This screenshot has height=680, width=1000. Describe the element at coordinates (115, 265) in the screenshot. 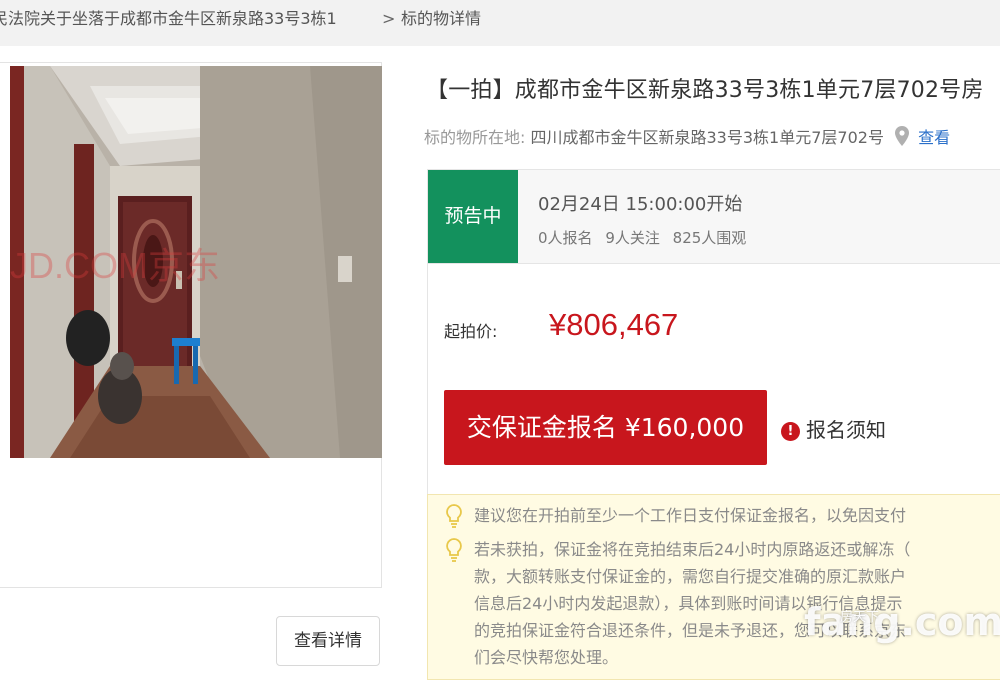

I see `photo-watermark: JD.COM京东` at that location.